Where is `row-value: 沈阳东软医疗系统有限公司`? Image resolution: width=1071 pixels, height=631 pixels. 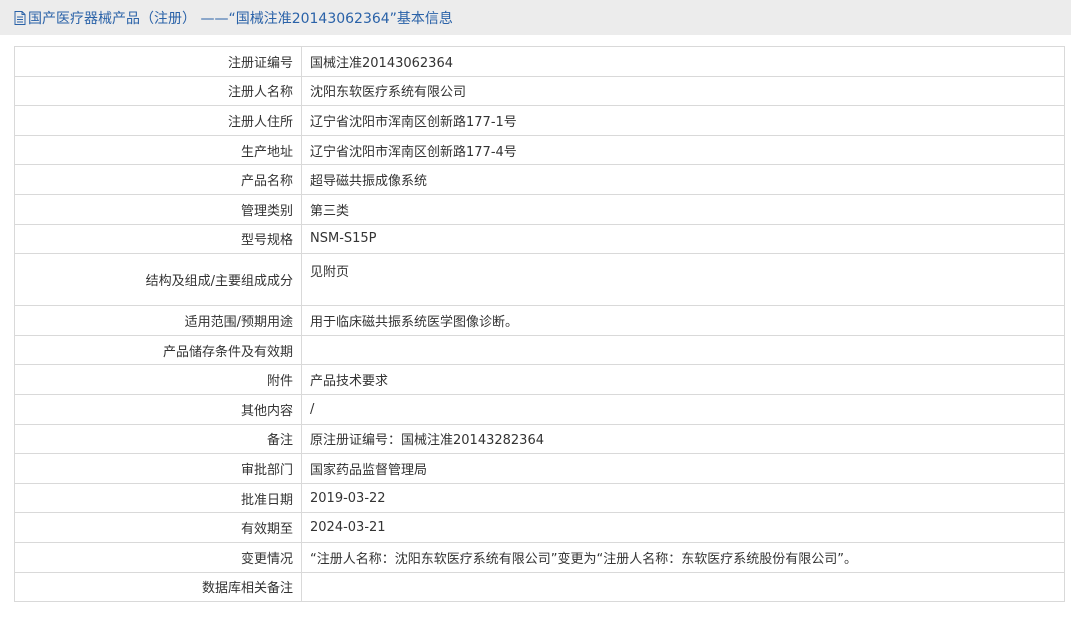
row-value: 沈阳东软医疗系统有限公司 is located at coordinates (683, 91).